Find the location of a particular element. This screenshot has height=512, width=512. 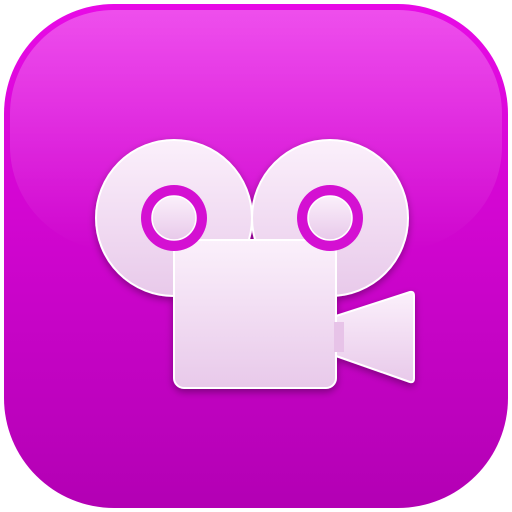

left-reel-hub is located at coordinates (174, 218).